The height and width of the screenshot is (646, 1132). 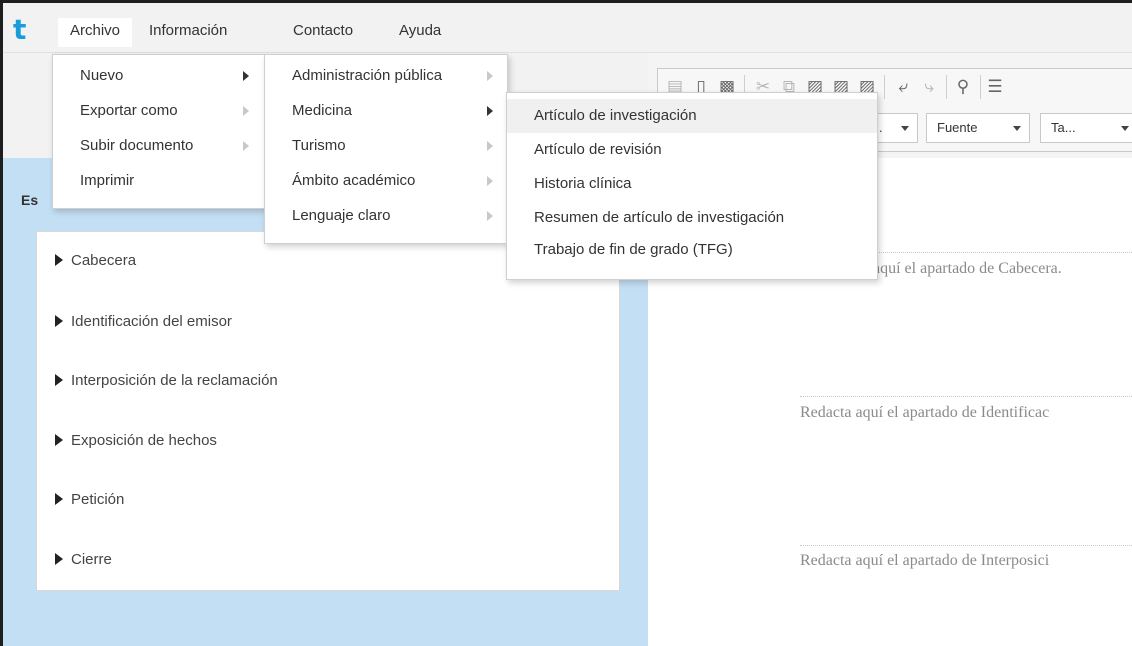 What do you see at coordinates (567, 28) in the screenshot?
I see `menubar: t Archivo Información Contacto Ayuda` at bounding box center [567, 28].